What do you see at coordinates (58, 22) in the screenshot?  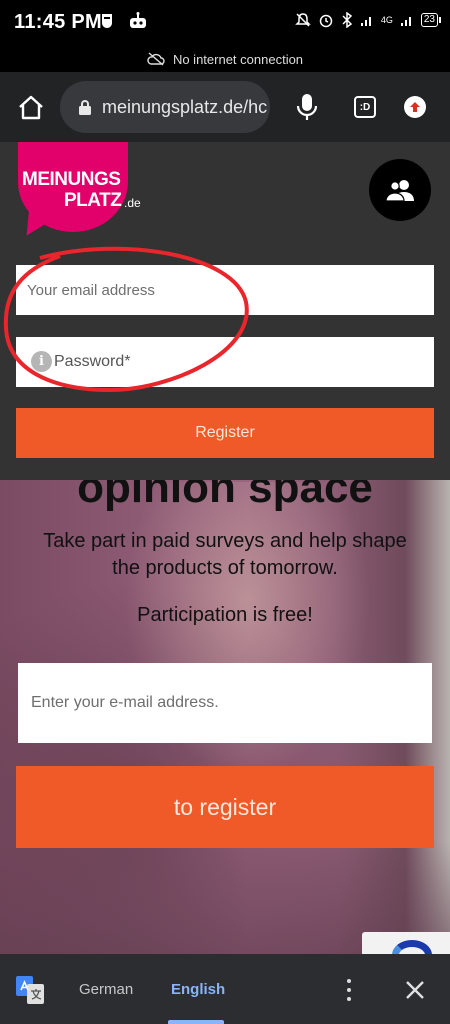 I see `status-time: 11:45 PM` at bounding box center [58, 22].